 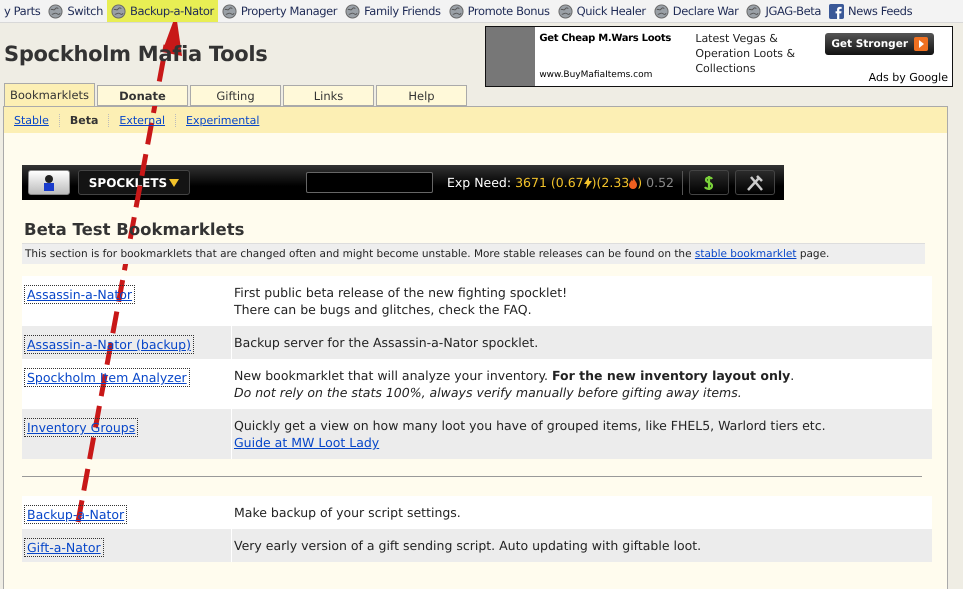 What do you see at coordinates (228, 120) in the screenshot?
I see `subtab-link: Experimental` at bounding box center [228, 120].